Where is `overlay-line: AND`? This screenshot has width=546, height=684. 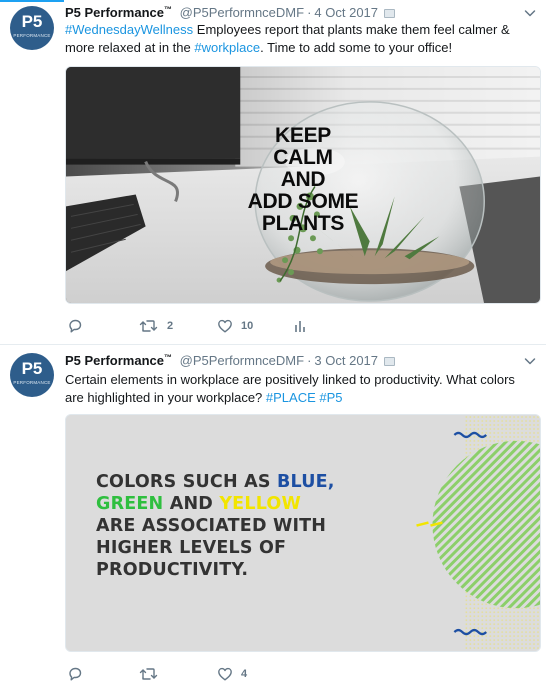
overlay-line: AND is located at coordinates (303, 179).